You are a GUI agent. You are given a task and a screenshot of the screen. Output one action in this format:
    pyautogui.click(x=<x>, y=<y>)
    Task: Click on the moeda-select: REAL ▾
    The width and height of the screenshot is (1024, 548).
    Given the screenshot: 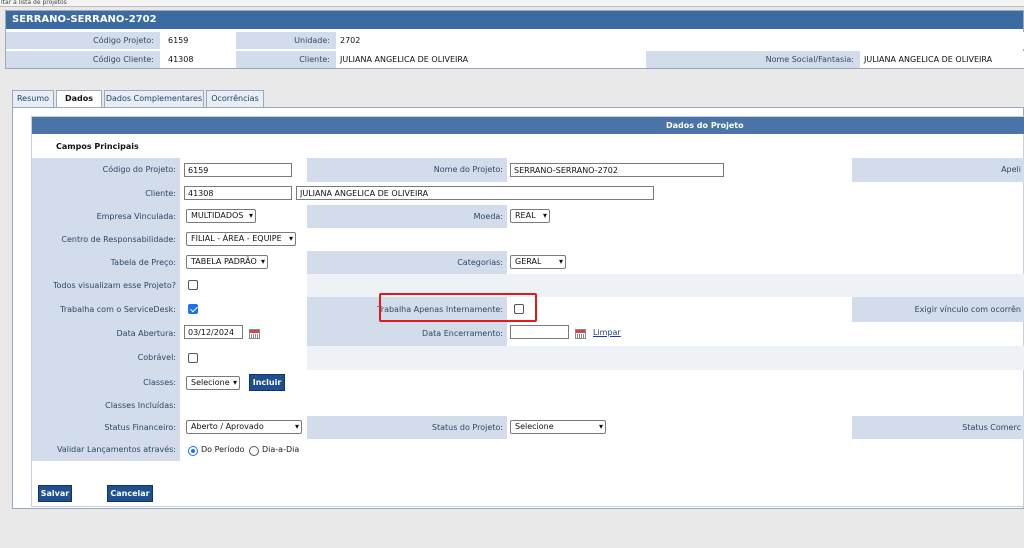 What is the action you would take?
    pyautogui.click(x=530, y=216)
    